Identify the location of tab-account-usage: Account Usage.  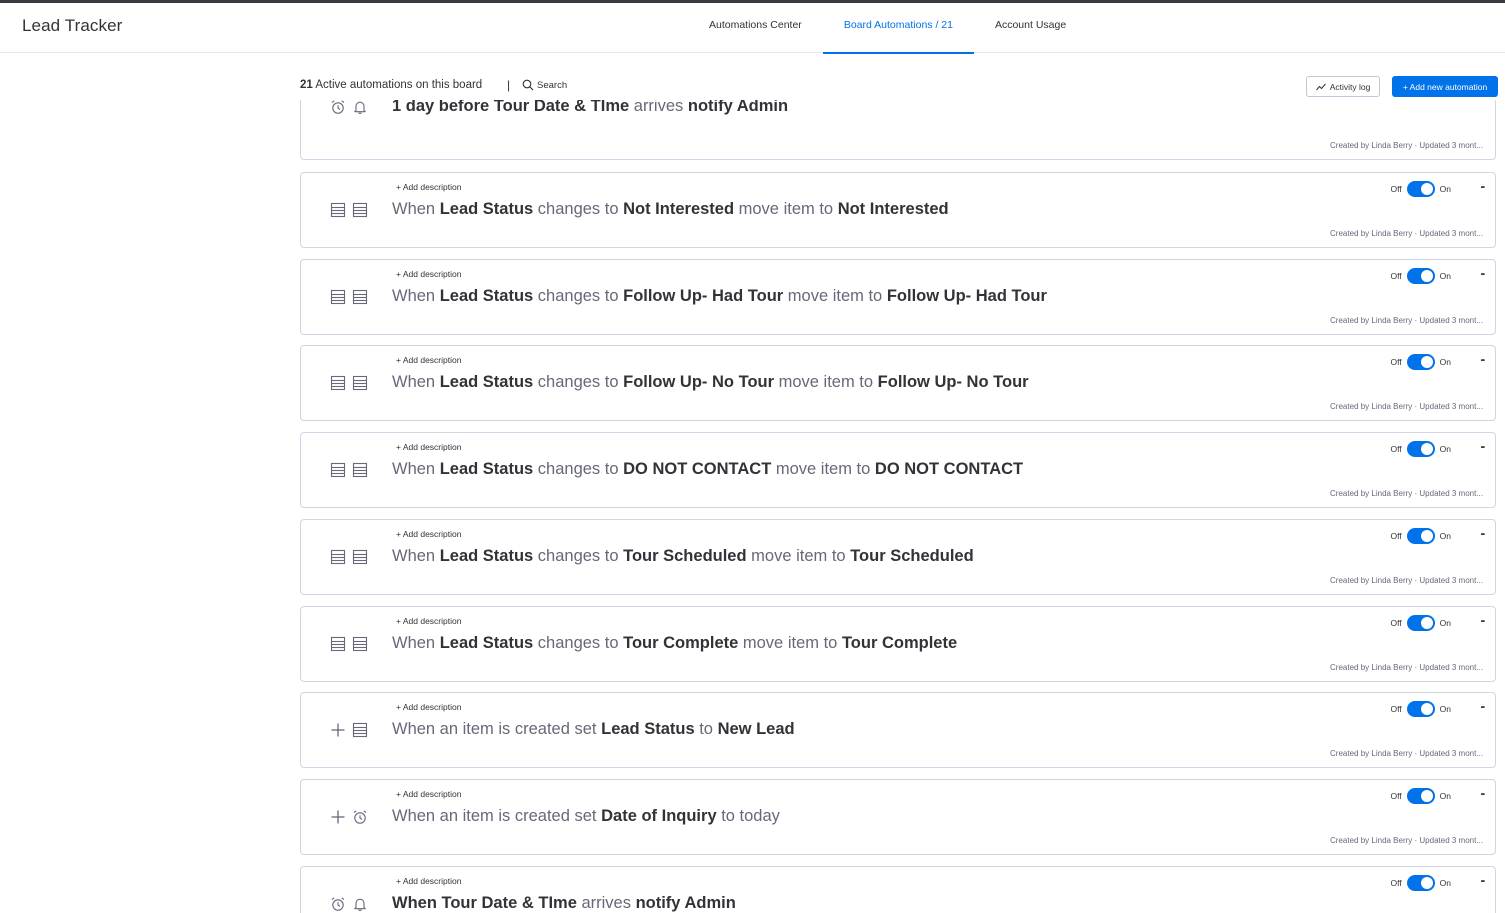
(1030, 28).